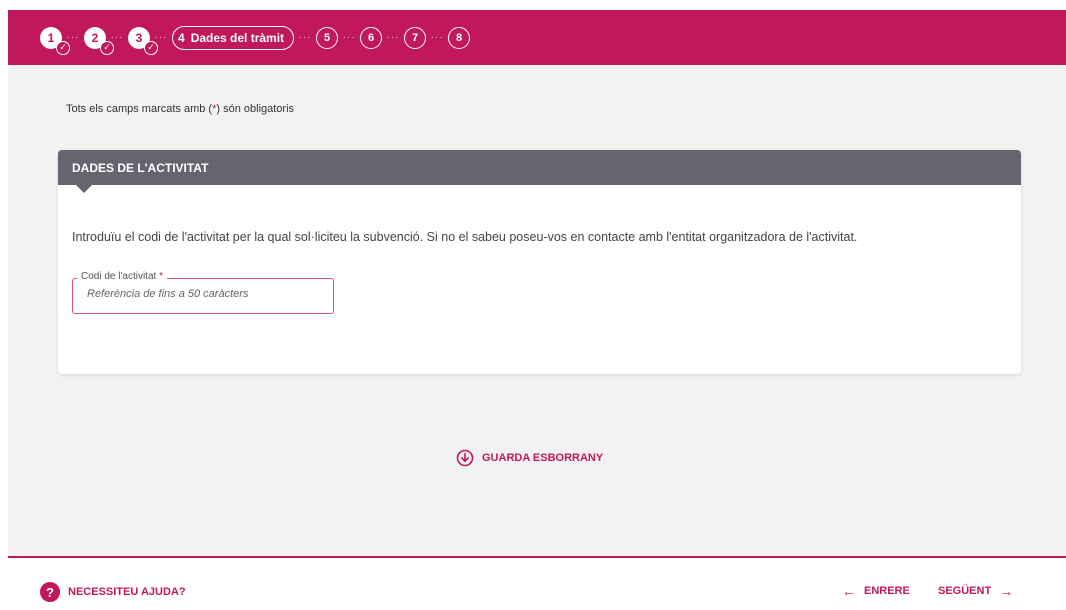 This screenshot has height=610, width=1066. What do you see at coordinates (95, 37) in the screenshot?
I see `step-number: 2` at bounding box center [95, 37].